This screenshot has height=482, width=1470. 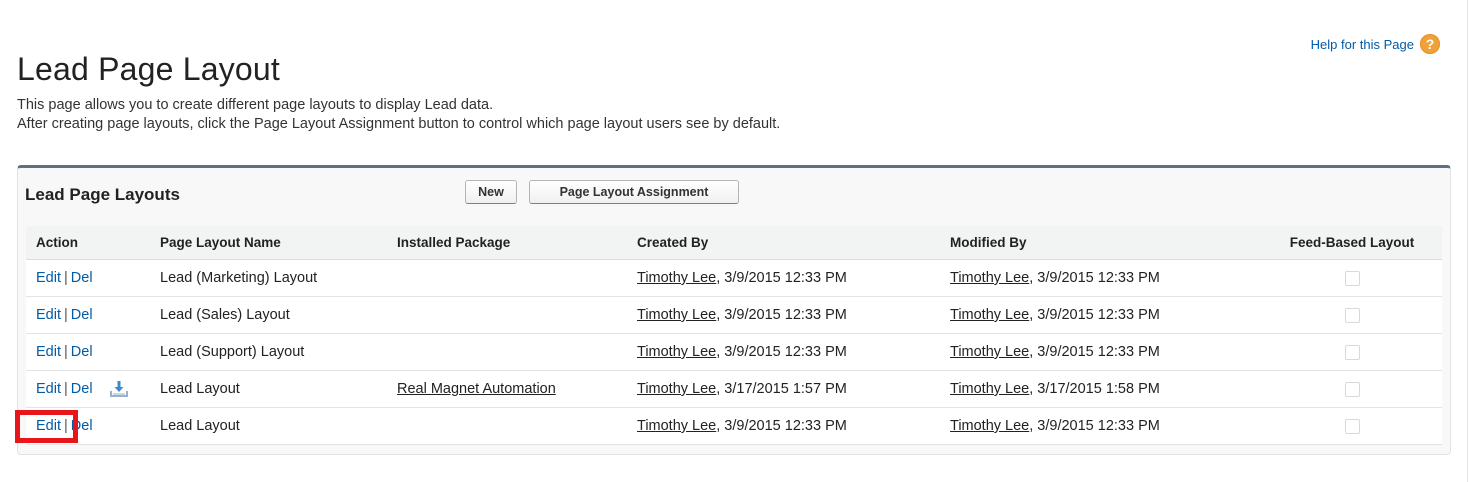 I want to click on layout-name: Lead (Support) Layout, so click(x=268, y=352).